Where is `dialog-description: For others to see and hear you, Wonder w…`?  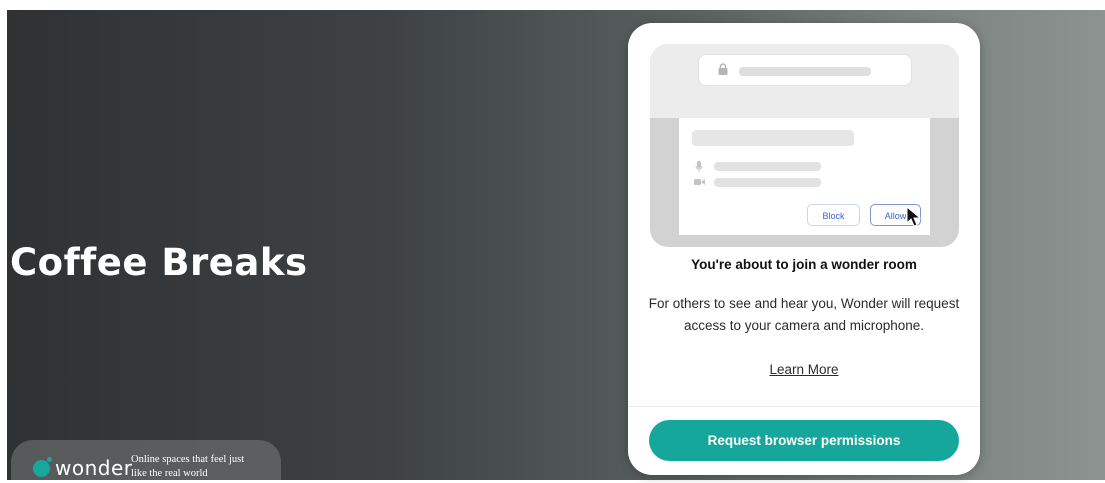
dialog-description: For others to see and hear you, Wonder w… is located at coordinates (804, 314).